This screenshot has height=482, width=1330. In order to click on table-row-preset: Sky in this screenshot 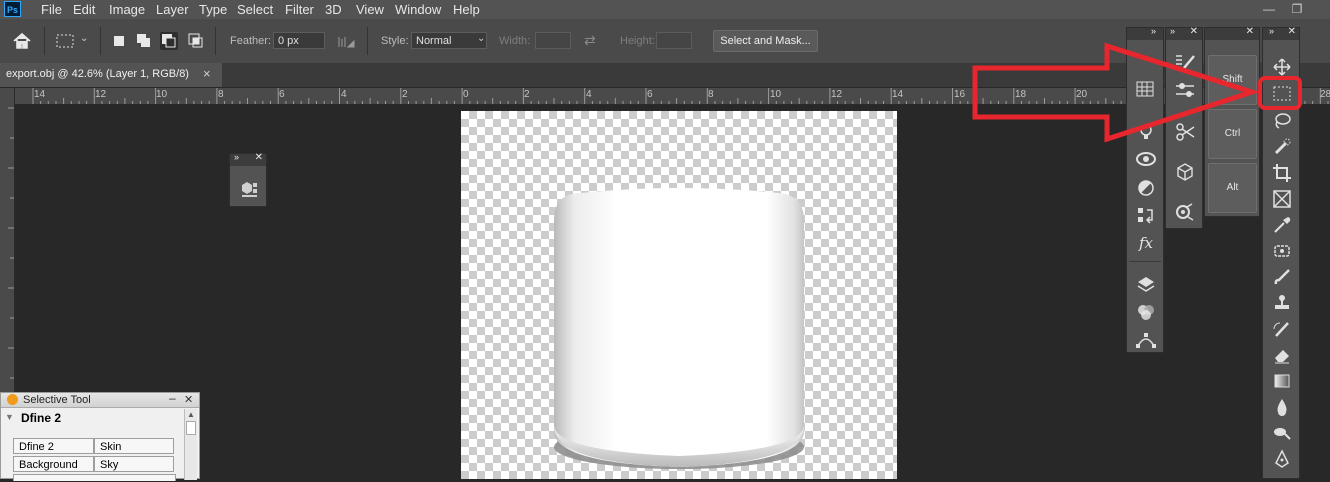, I will do `click(134, 464)`.